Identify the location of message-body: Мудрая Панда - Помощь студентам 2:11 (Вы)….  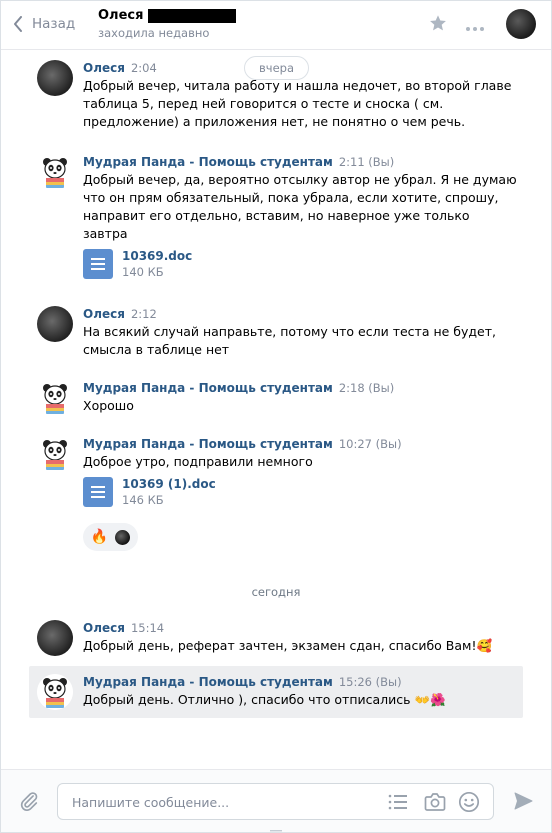
(300, 216).